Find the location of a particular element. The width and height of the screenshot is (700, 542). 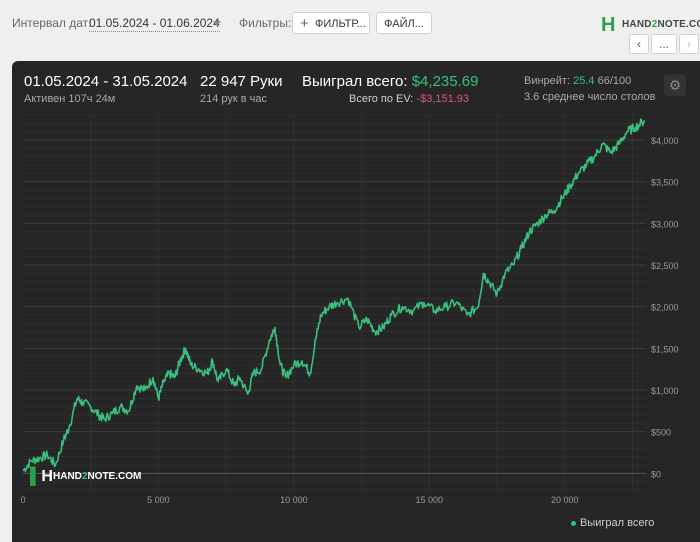

logo-text: HAND2NOTE.COM is located at coordinates (661, 24).